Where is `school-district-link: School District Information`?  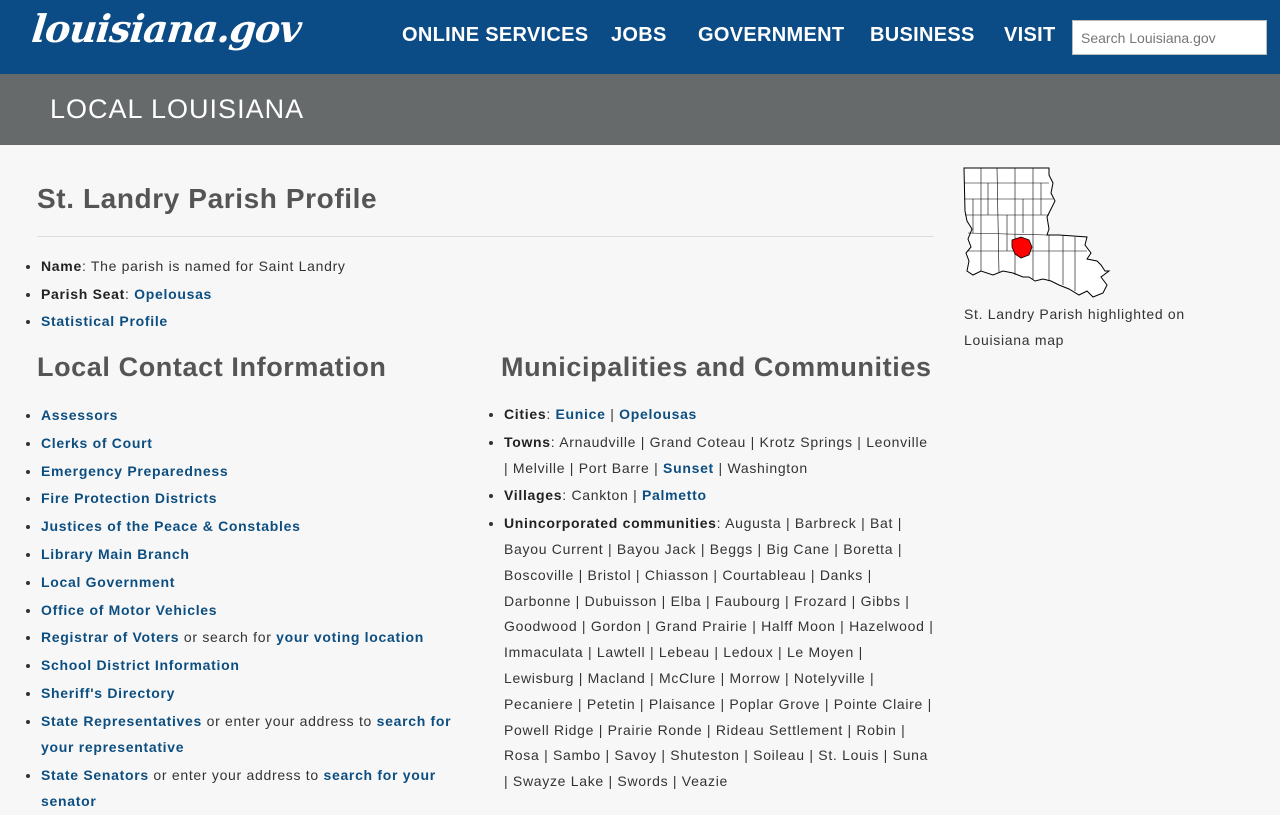 school-district-link: School District Information is located at coordinates (140, 665).